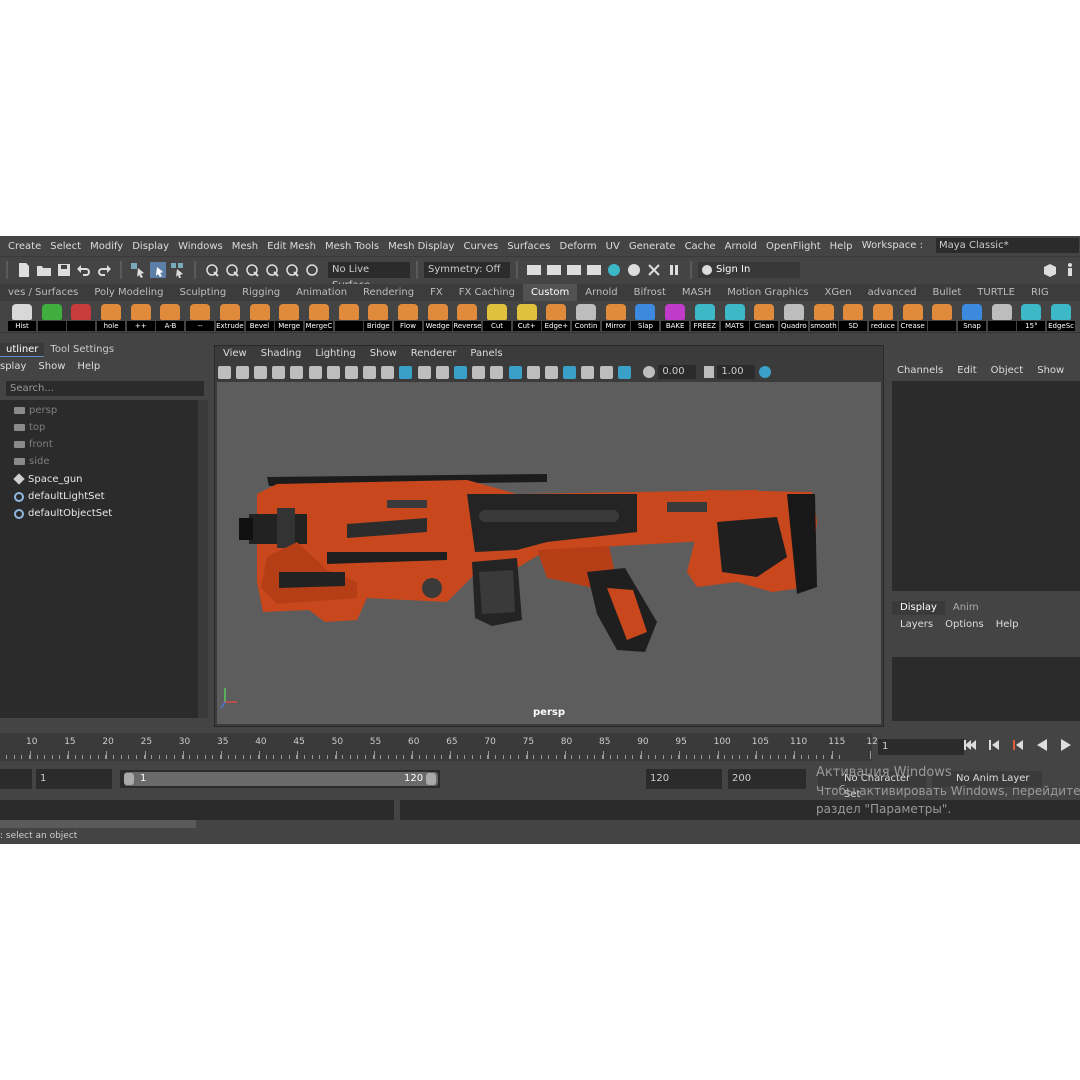  Describe the element at coordinates (533, 372) in the screenshot. I see `xray-icon` at that location.